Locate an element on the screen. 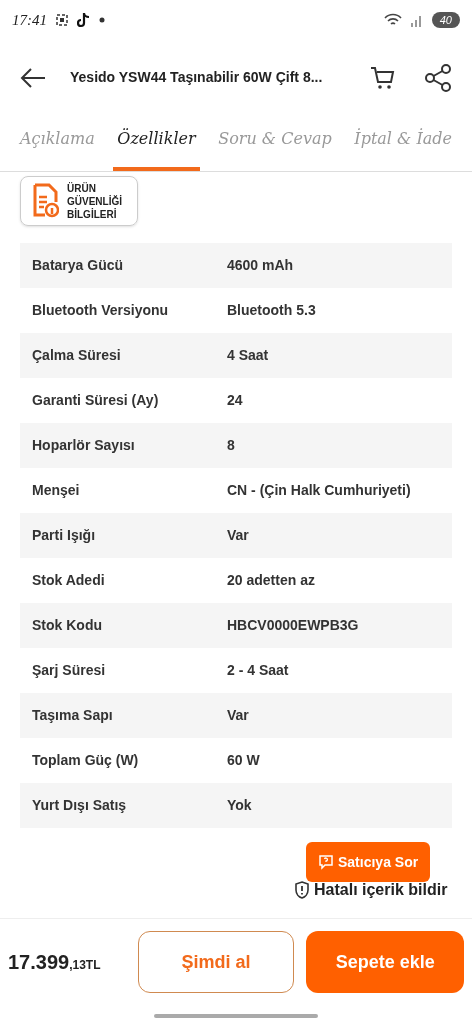  wifi-icon is located at coordinates (392, 20).